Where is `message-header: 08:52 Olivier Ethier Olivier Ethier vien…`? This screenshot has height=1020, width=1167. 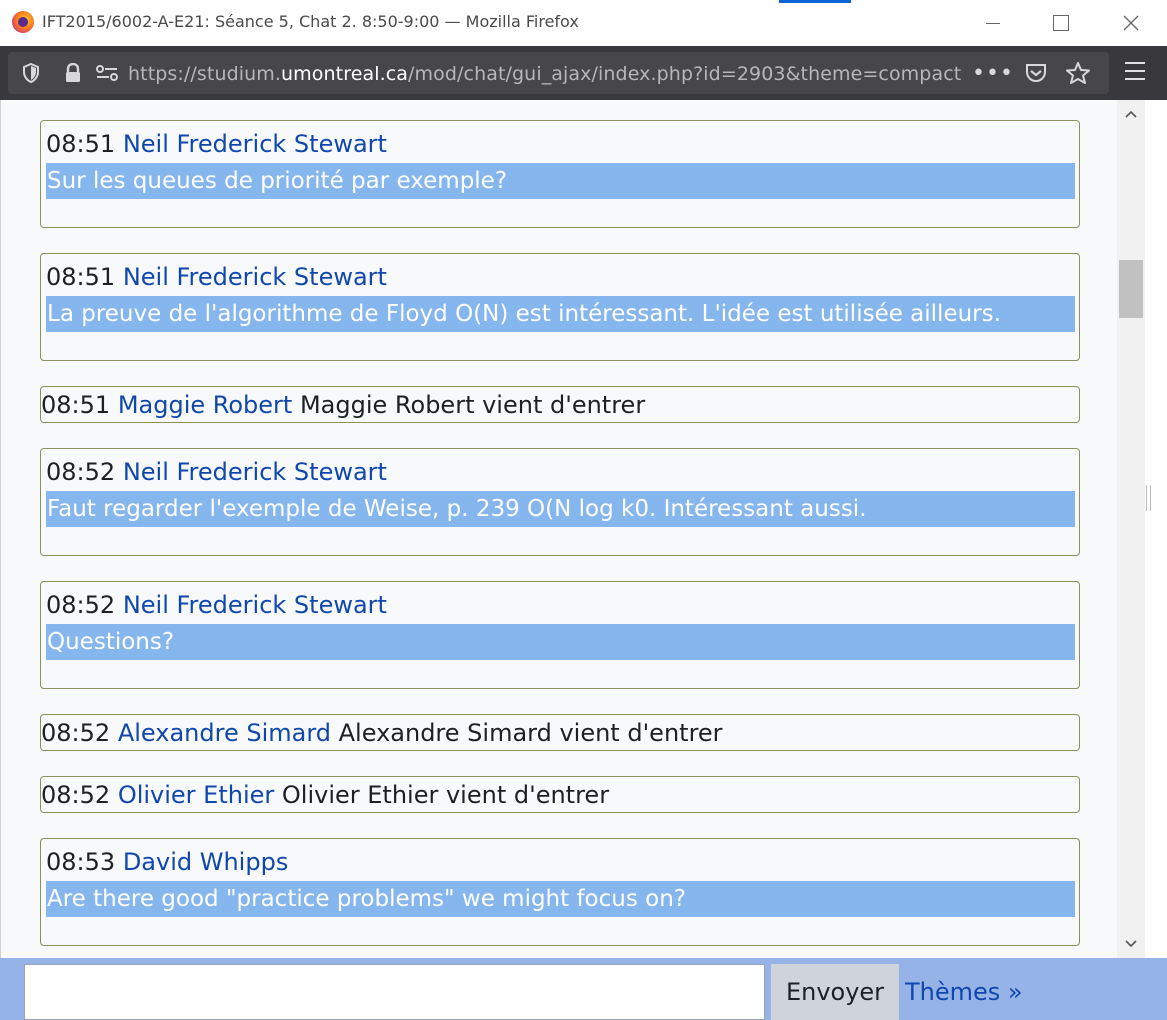
message-header: 08:52 Olivier Ethier Olivier Ethier vien… is located at coordinates (325, 795).